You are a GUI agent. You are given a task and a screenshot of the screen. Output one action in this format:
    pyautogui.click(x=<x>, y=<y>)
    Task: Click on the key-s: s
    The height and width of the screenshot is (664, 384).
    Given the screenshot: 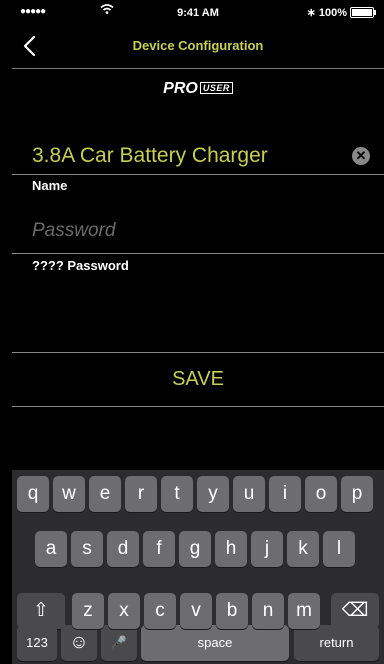 What is the action you would take?
    pyautogui.click(x=87, y=549)
    